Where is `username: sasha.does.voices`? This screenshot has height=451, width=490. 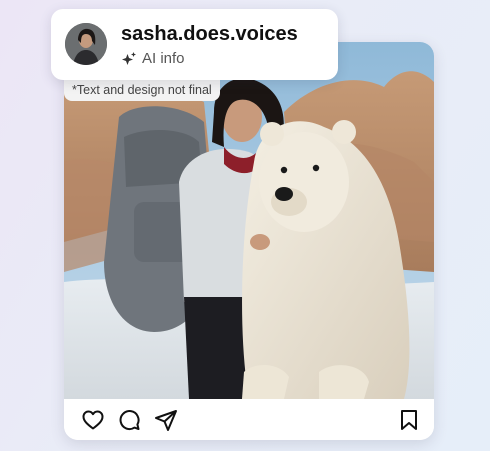
username: sasha.does.voices is located at coordinates (209, 34).